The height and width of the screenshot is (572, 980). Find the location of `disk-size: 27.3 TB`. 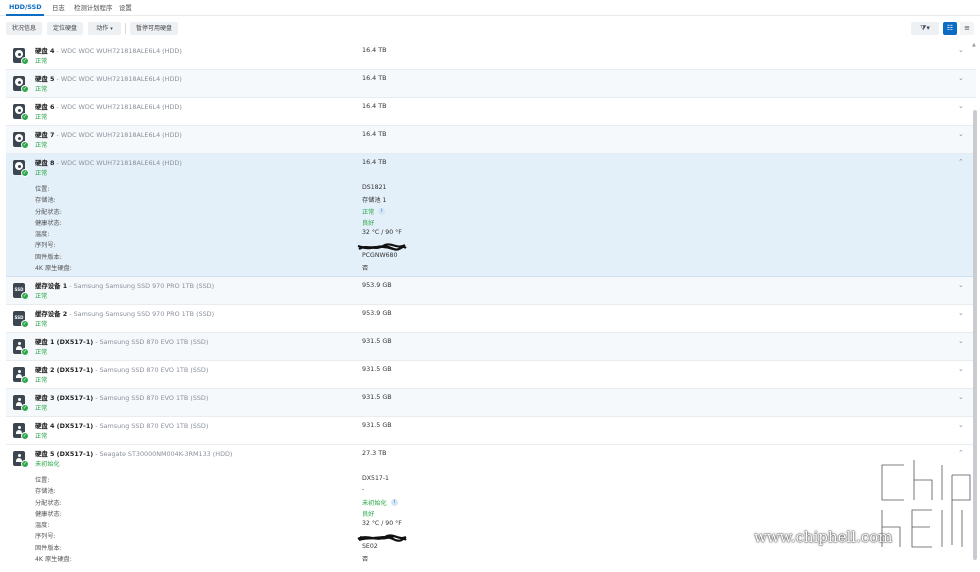

disk-size: 27.3 TB is located at coordinates (374, 453).